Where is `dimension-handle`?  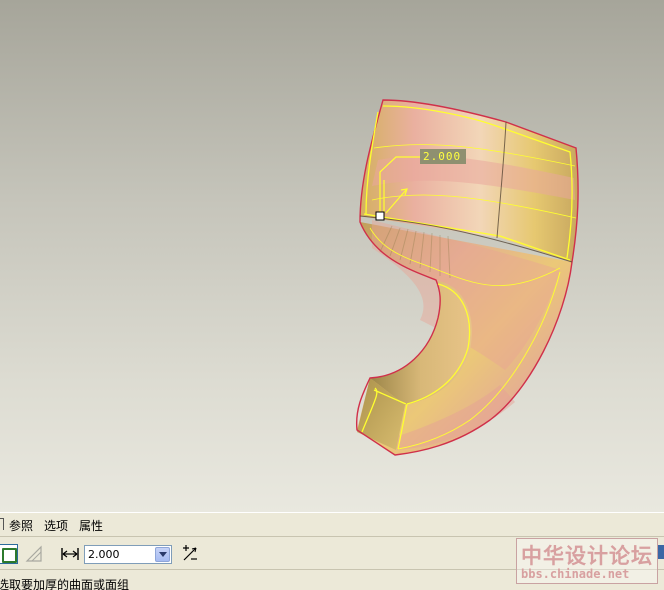 dimension-handle is located at coordinates (380, 216).